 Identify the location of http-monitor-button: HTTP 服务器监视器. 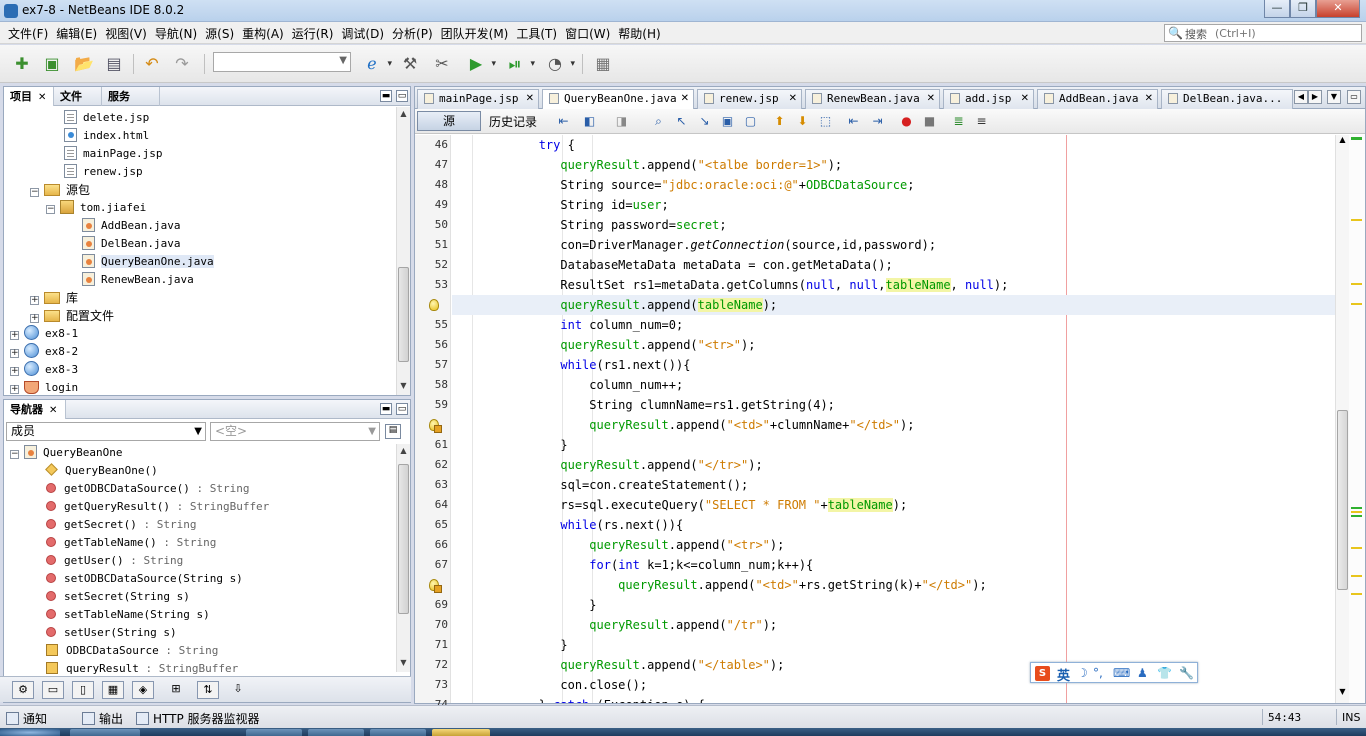
(198, 718).